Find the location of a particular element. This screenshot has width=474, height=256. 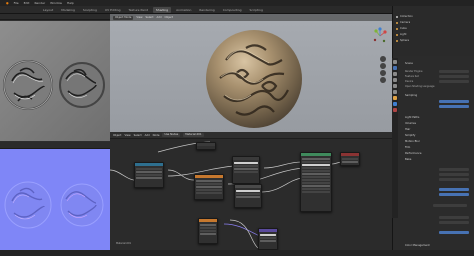

bump-map-image is located at coordinates (55, 81).